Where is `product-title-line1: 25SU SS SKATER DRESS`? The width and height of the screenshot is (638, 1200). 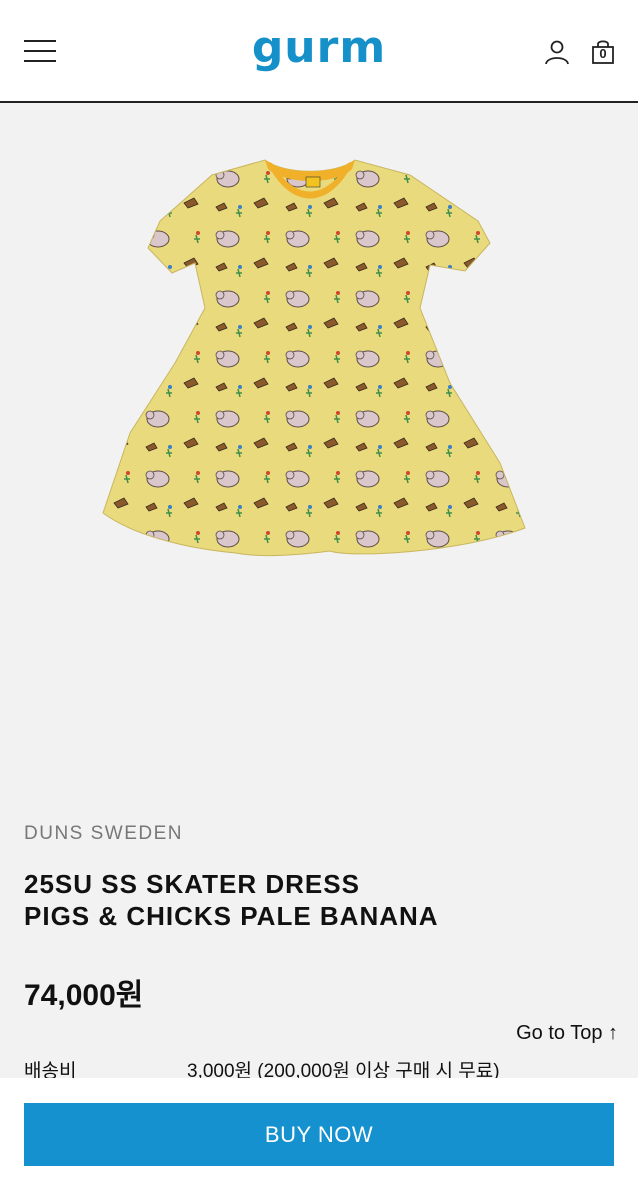
product-title-line1: 25SU SS SKATER DRESS is located at coordinates (192, 884).